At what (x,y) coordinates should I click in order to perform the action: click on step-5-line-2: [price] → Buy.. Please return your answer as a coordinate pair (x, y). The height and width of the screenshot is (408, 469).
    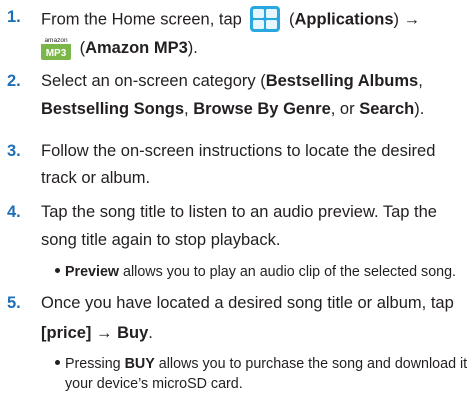
    Looking at the image, I should click on (97, 333).